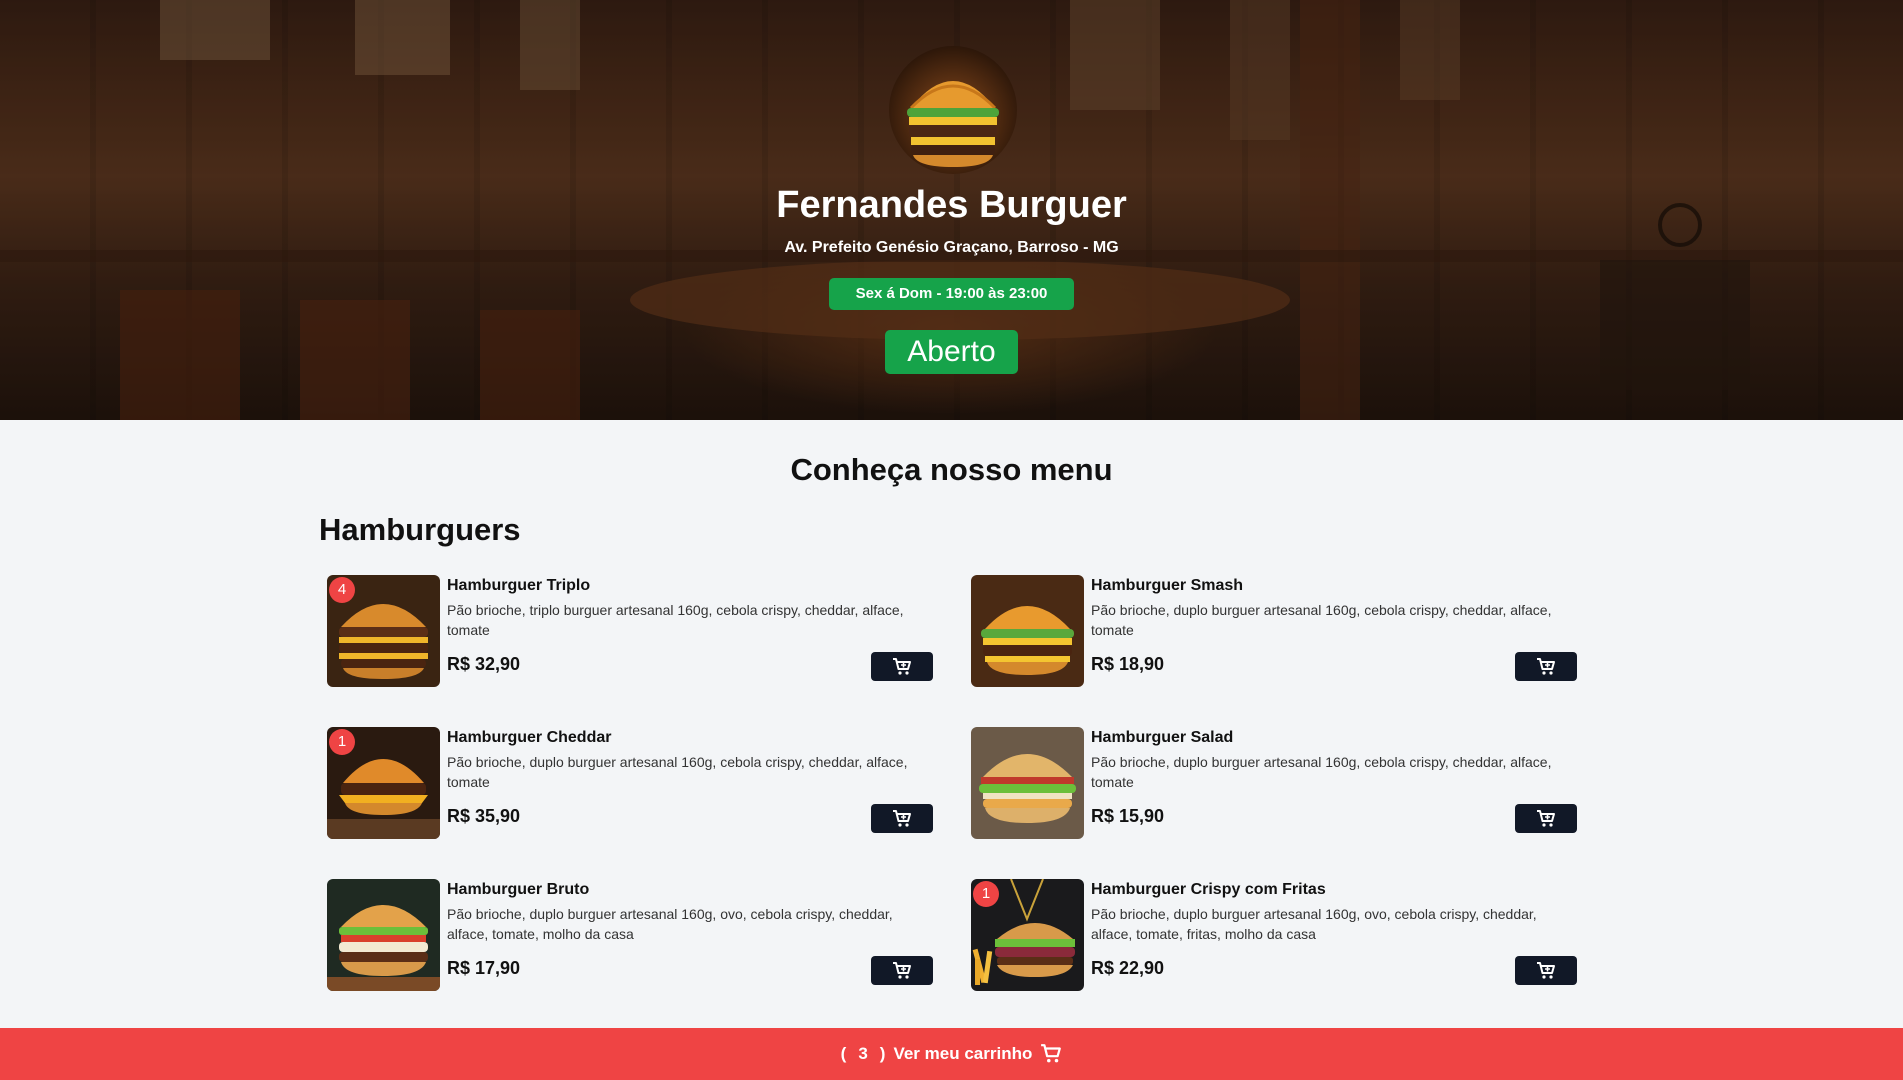  What do you see at coordinates (843, 1053) in the screenshot?
I see `cart-count-open-paren: (` at bounding box center [843, 1053].